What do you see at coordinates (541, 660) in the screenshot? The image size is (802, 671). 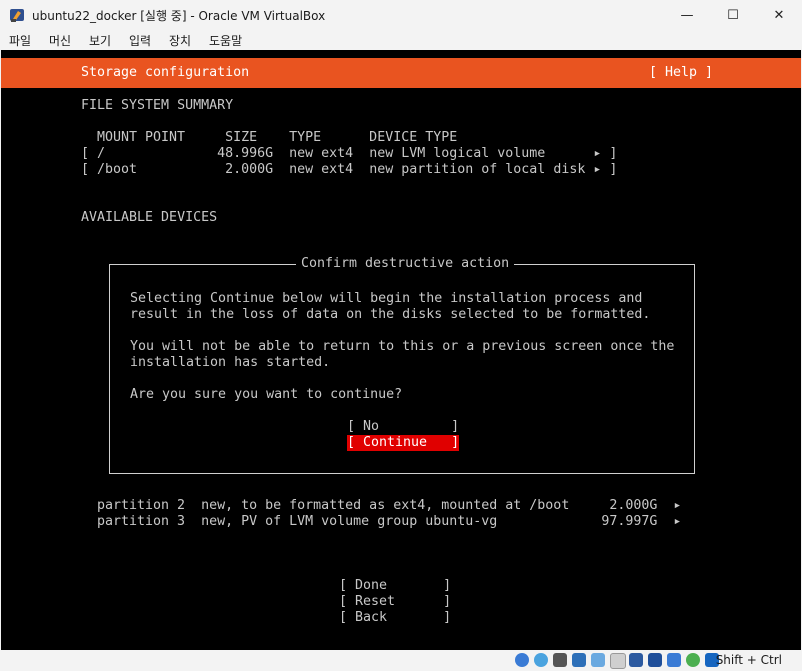 I see `optical-drive-icon` at bounding box center [541, 660].